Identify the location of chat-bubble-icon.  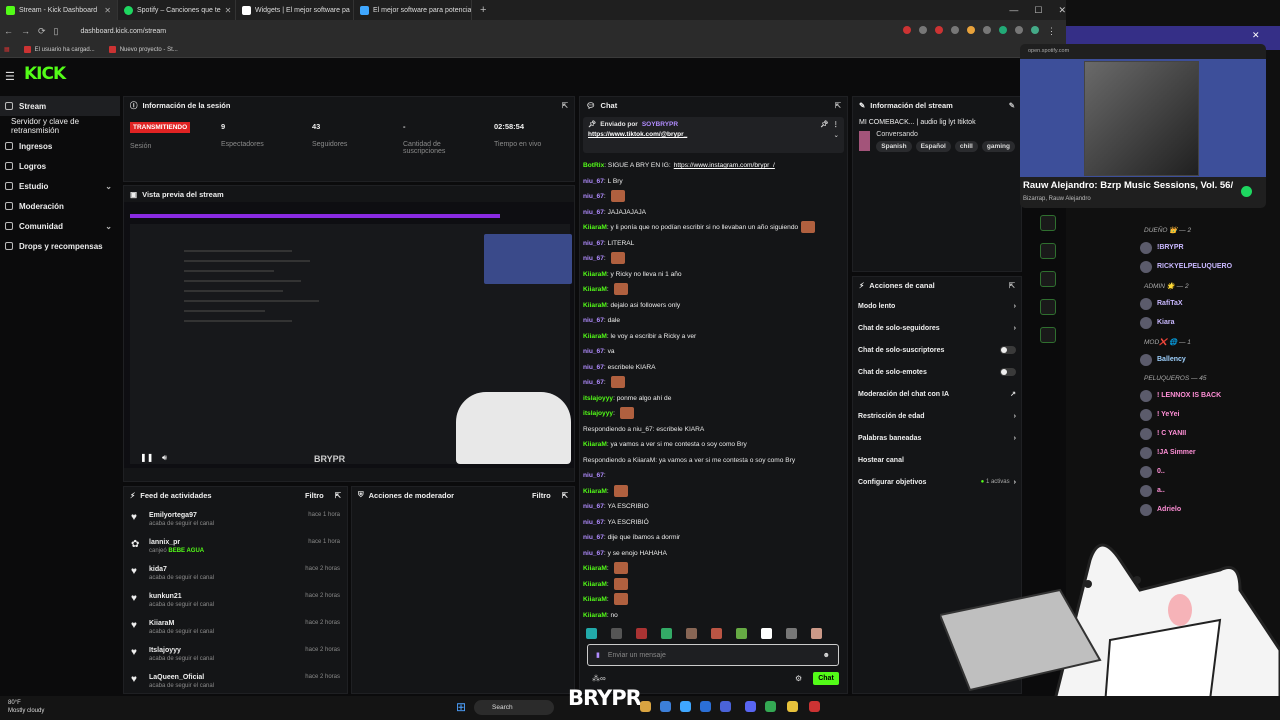
(1048, 251).